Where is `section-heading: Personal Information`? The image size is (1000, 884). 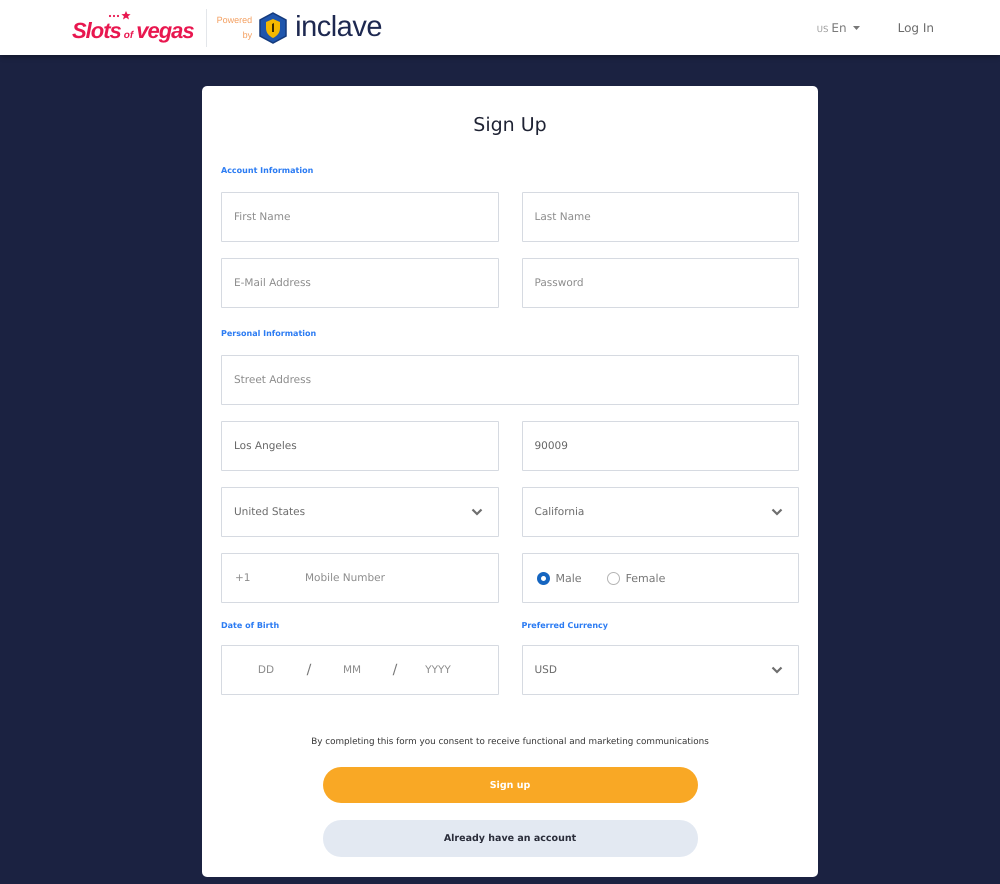 section-heading: Personal Information is located at coordinates (269, 334).